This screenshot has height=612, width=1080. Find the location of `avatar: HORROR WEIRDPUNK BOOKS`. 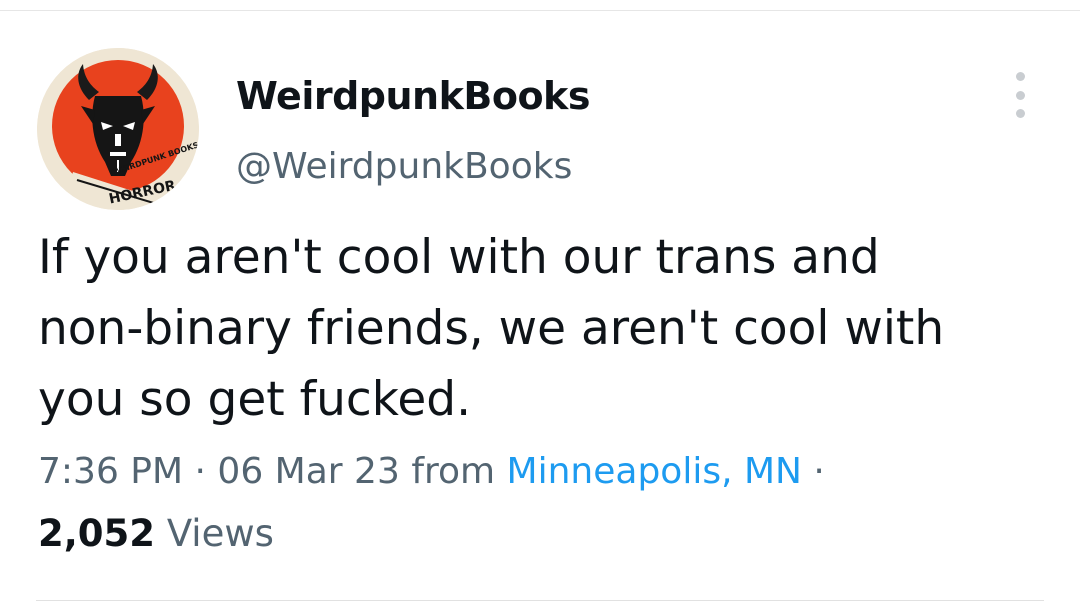

avatar: HORROR WEIRDPUNK BOOKS is located at coordinates (118, 129).